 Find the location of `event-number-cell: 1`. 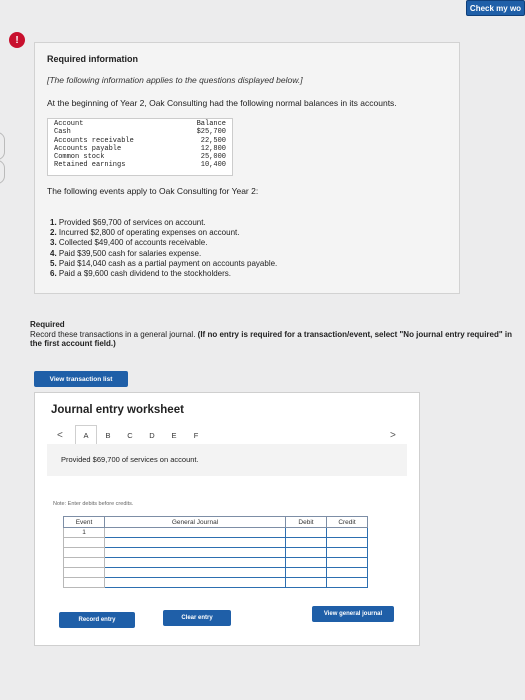

event-number-cell: 1 is located at coordinates (84, 532).